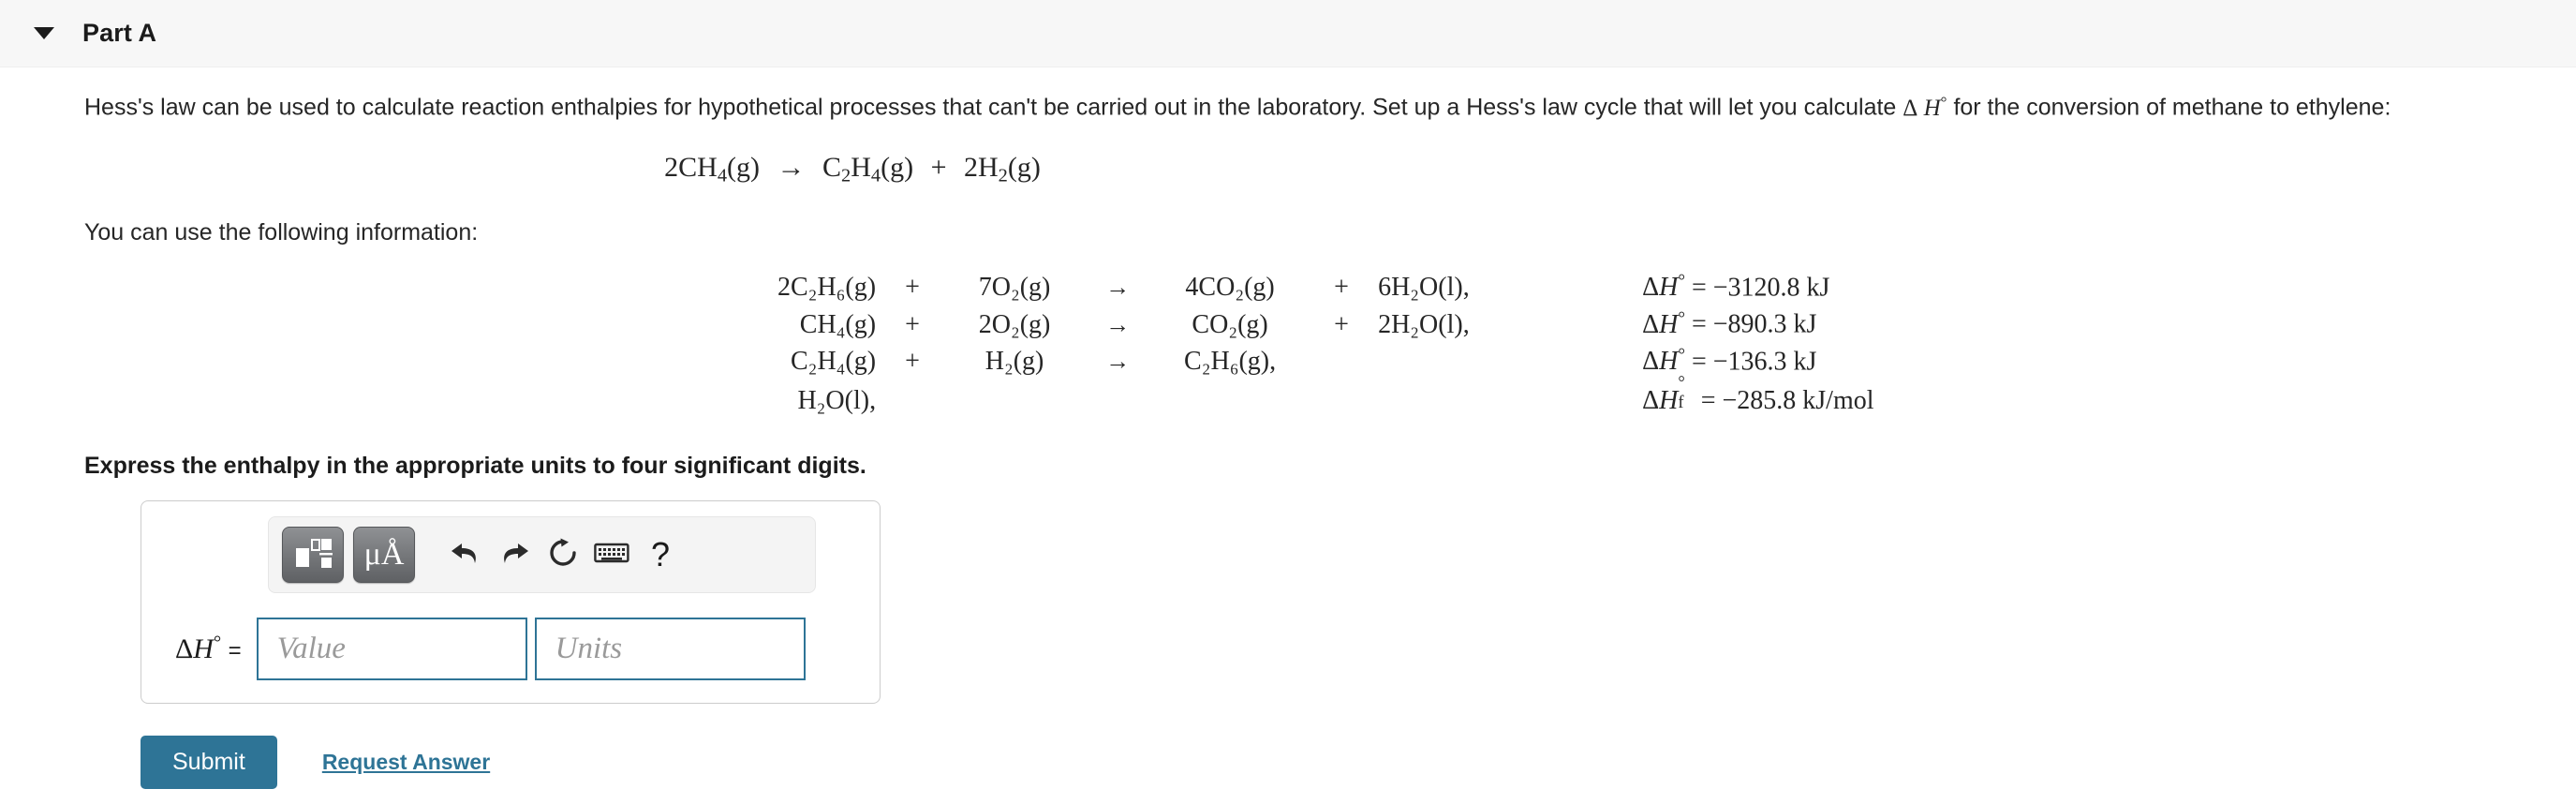  Describe the element at coordinates (698, 167) in the screenshot. I see `eq-reactant: CH` at that location.